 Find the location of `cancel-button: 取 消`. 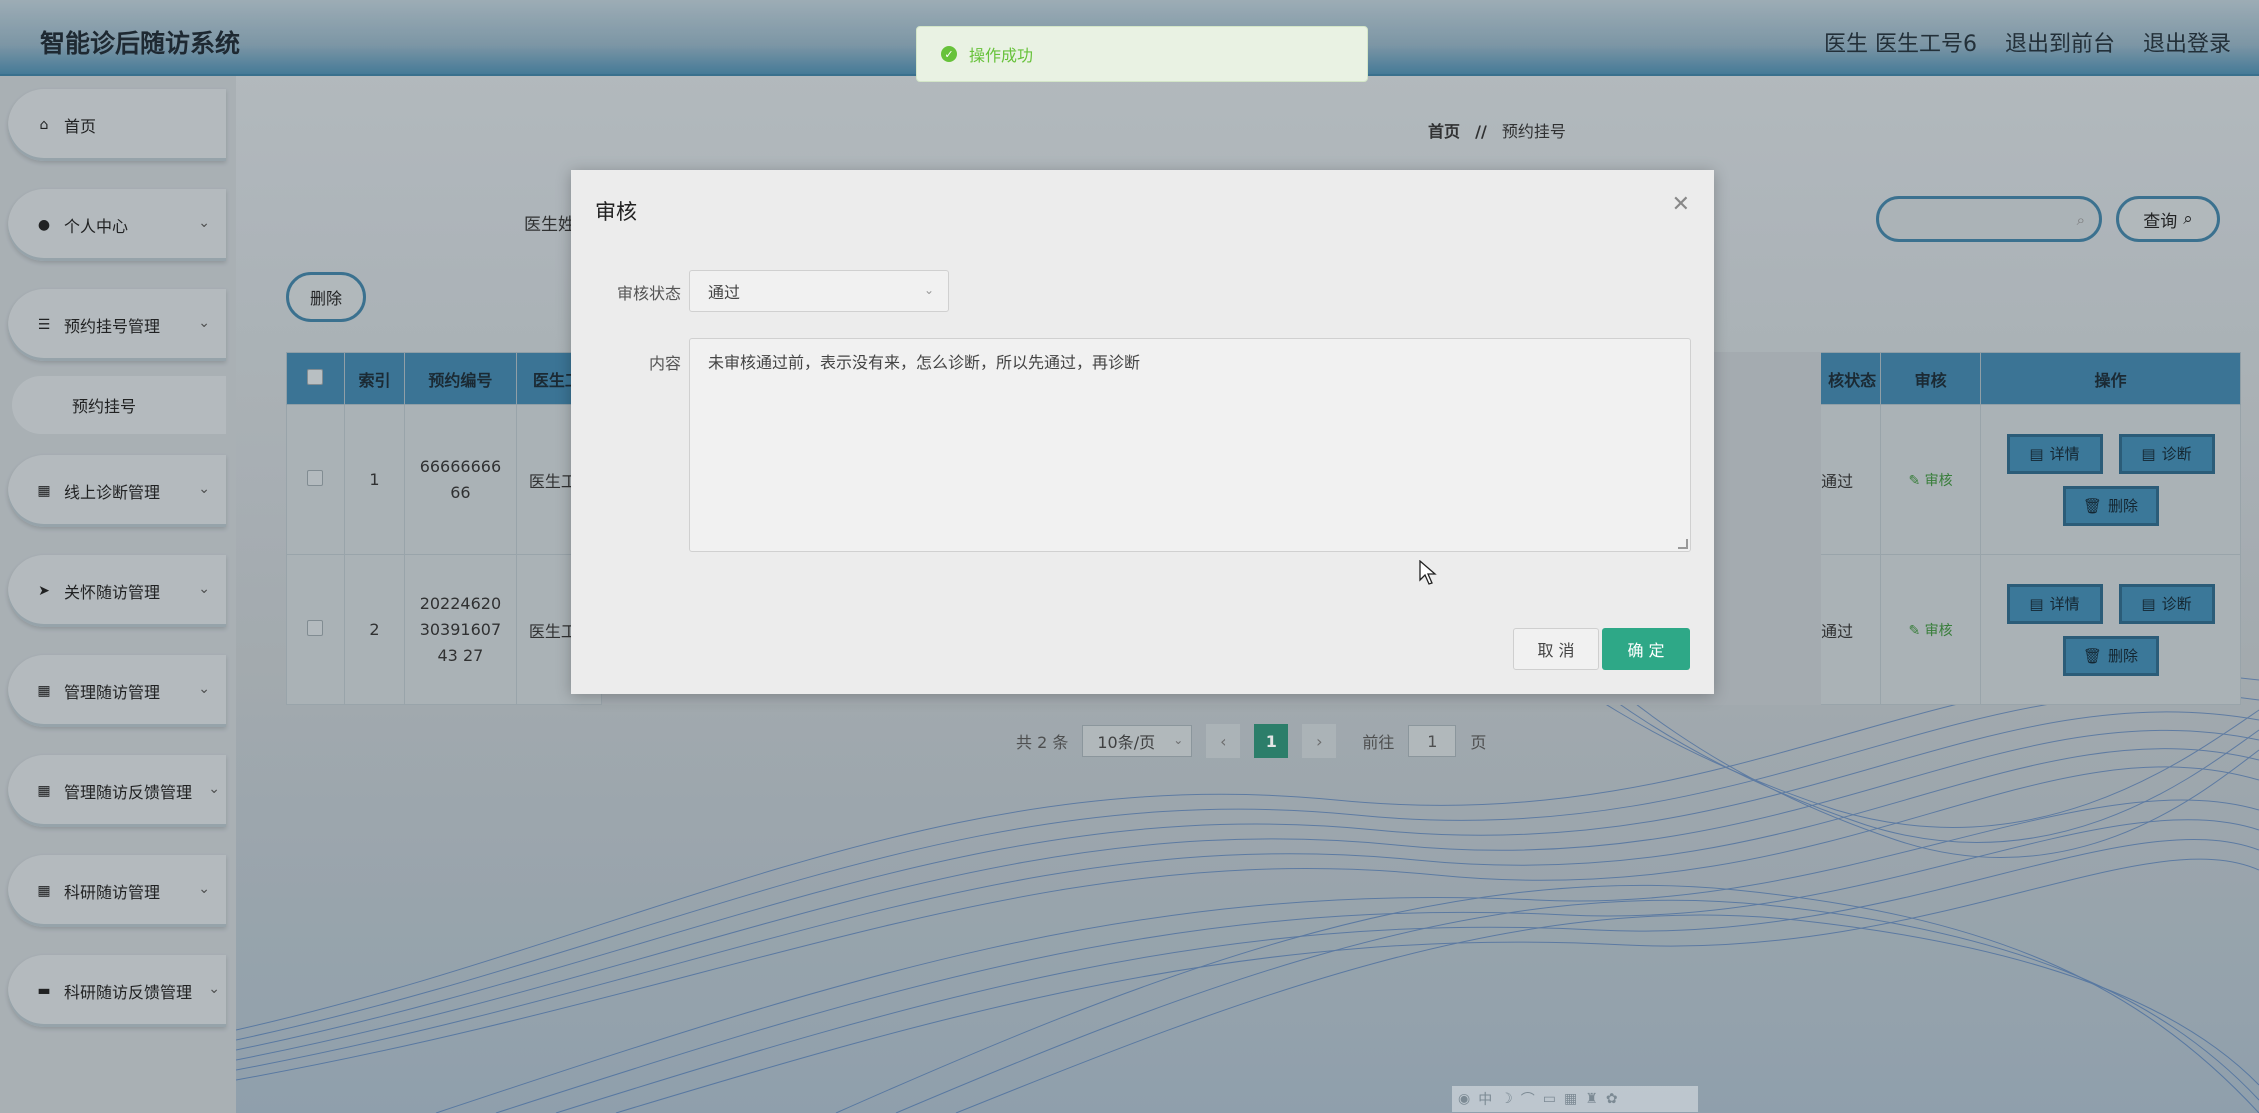

cancel-button: 取 消 is located at coordinates (1556, 649).